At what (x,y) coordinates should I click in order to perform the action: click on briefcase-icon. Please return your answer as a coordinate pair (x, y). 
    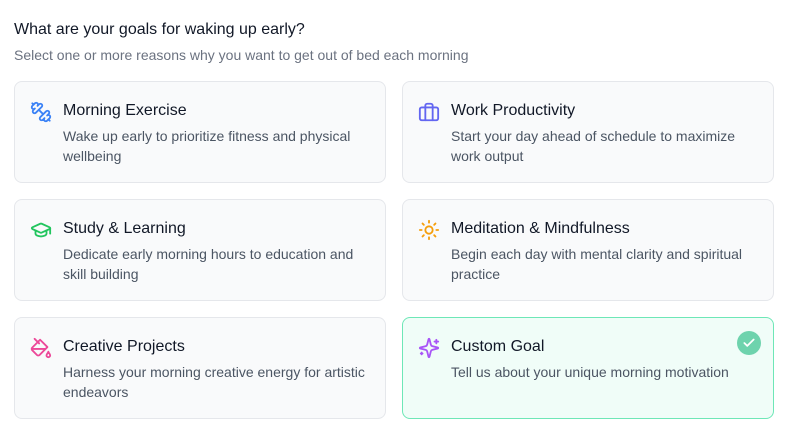
    Looking at the image, I should click on (429, 112).